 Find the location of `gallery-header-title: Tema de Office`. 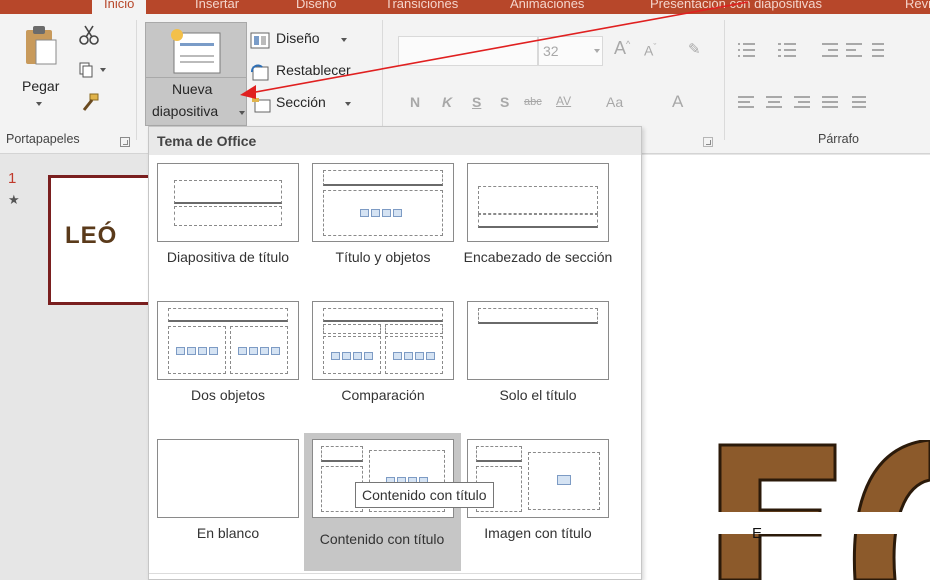

gallery-header-title: Tema de Office is located at coordinates (207, 141).